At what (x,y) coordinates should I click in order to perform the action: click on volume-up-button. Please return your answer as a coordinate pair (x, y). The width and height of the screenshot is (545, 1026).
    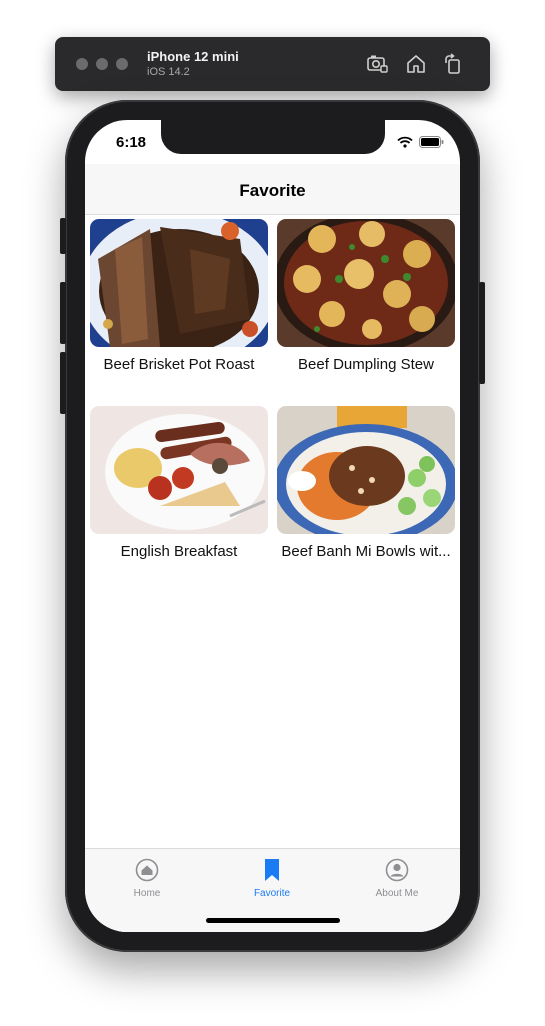
    Looking at the image, I should click on (63, 313).